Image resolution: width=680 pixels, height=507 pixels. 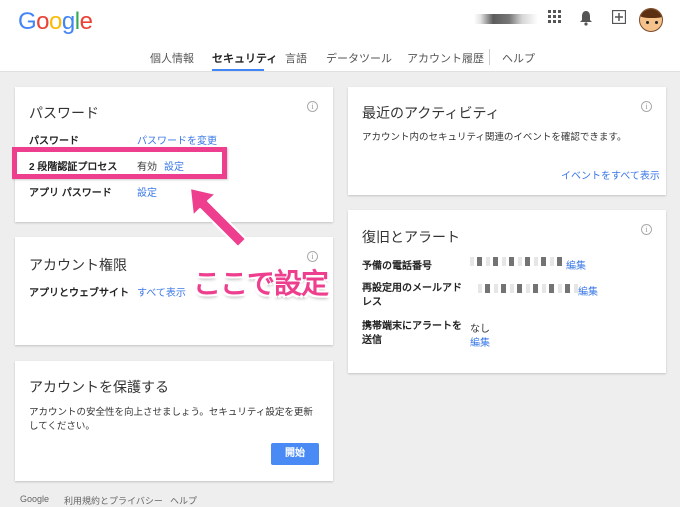 What do you see at coordinates (359, 58) in the screenshot?
I see `tab-data-tools: データツール` at bounding box center [359, 58].